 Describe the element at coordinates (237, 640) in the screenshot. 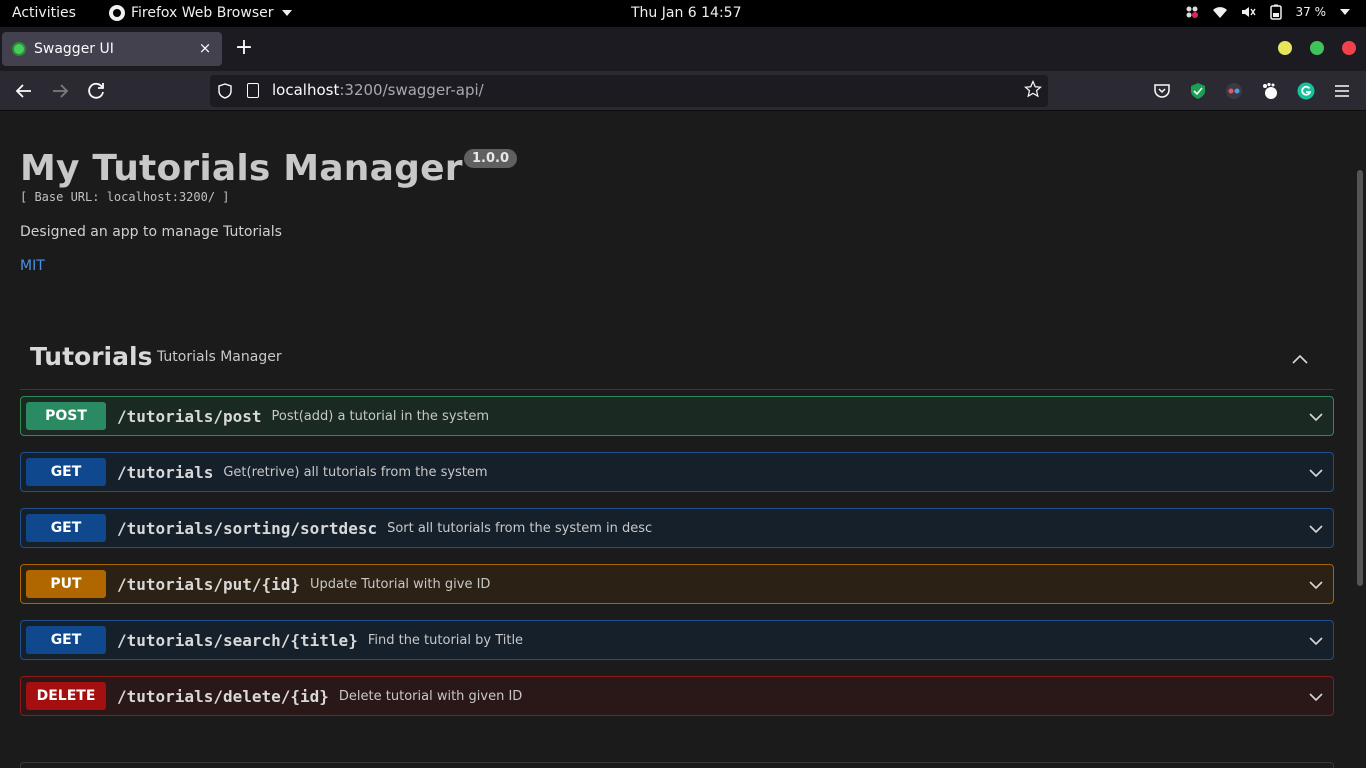

I see `operation-path: /tutorials/search/{title}` at that location.